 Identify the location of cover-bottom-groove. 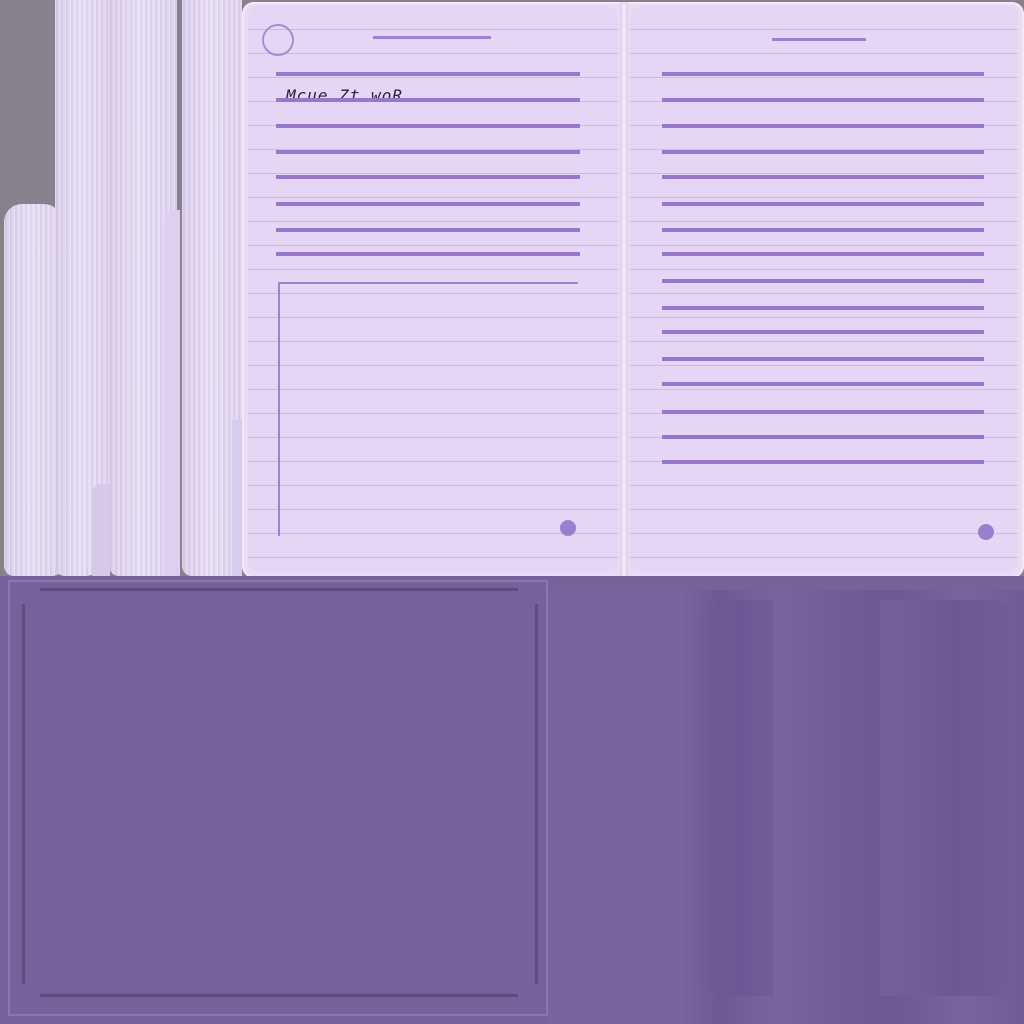
(279, 995).